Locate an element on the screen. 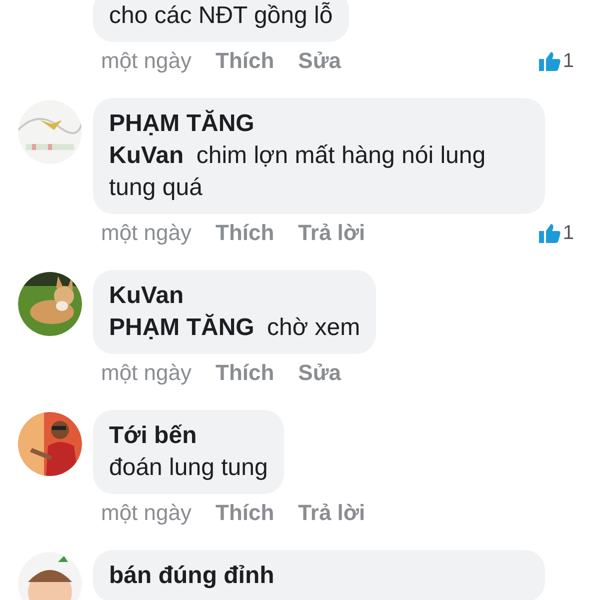 This screenshot has width=600, height=600. author-name: Tới bến is located at coordinates (188, 436).